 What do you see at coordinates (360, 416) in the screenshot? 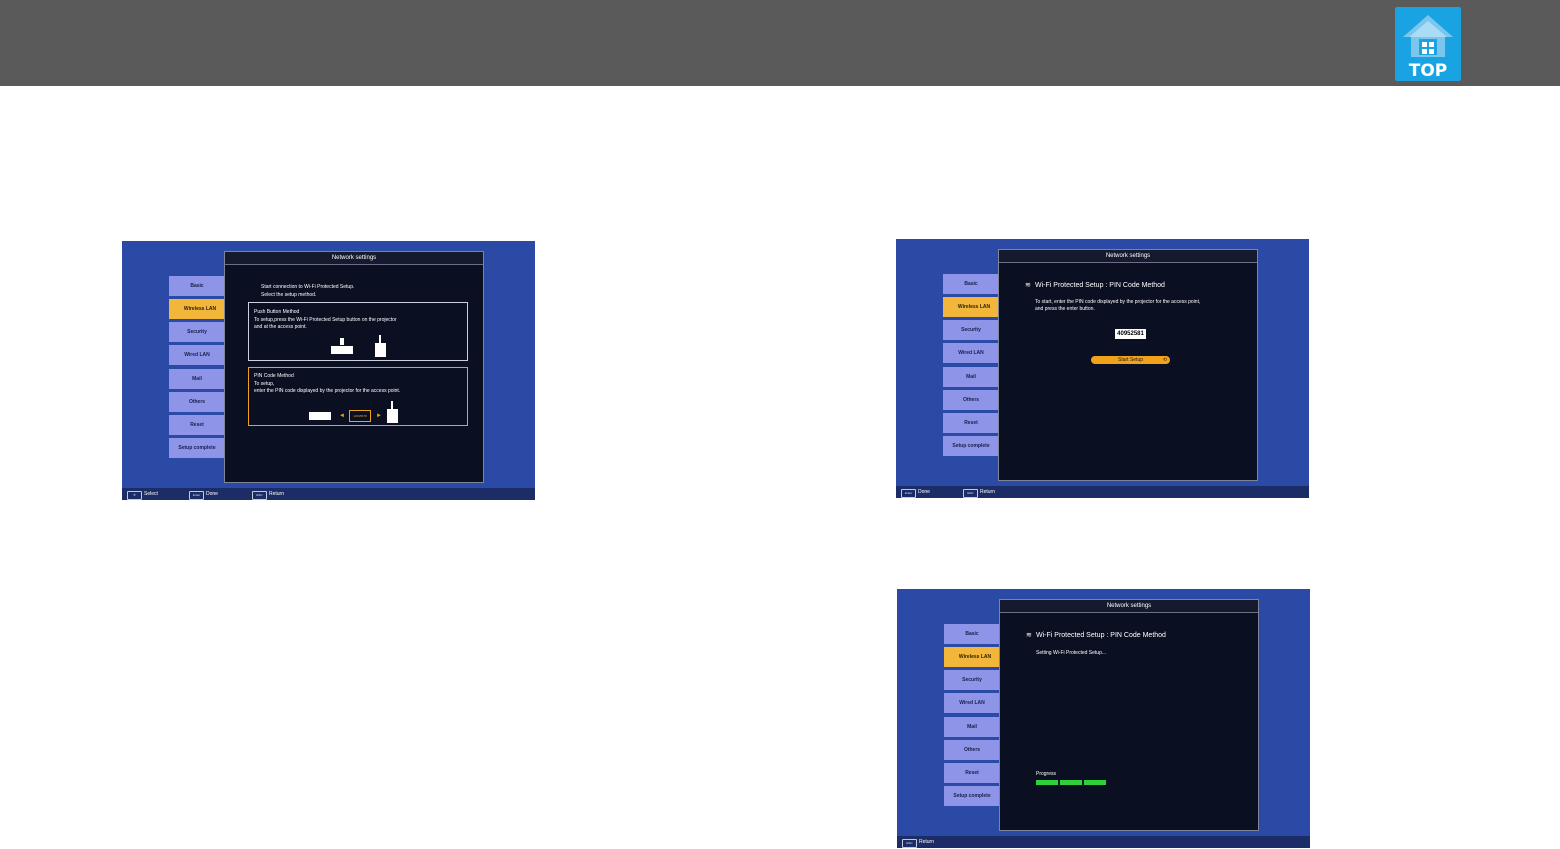
I see `pin-sample-display: 12345678` at bounding box center [360, 416].